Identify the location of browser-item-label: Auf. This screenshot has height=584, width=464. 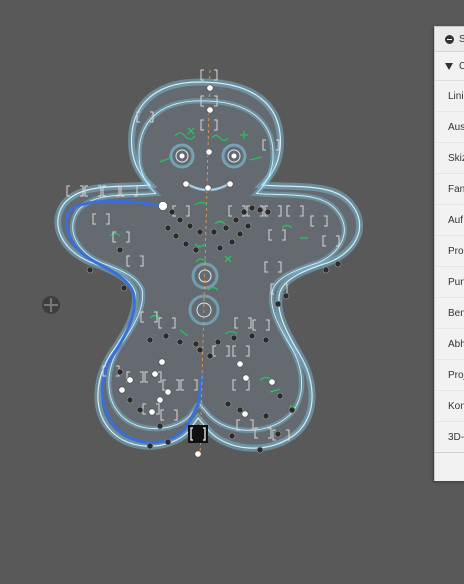
(456, 220).